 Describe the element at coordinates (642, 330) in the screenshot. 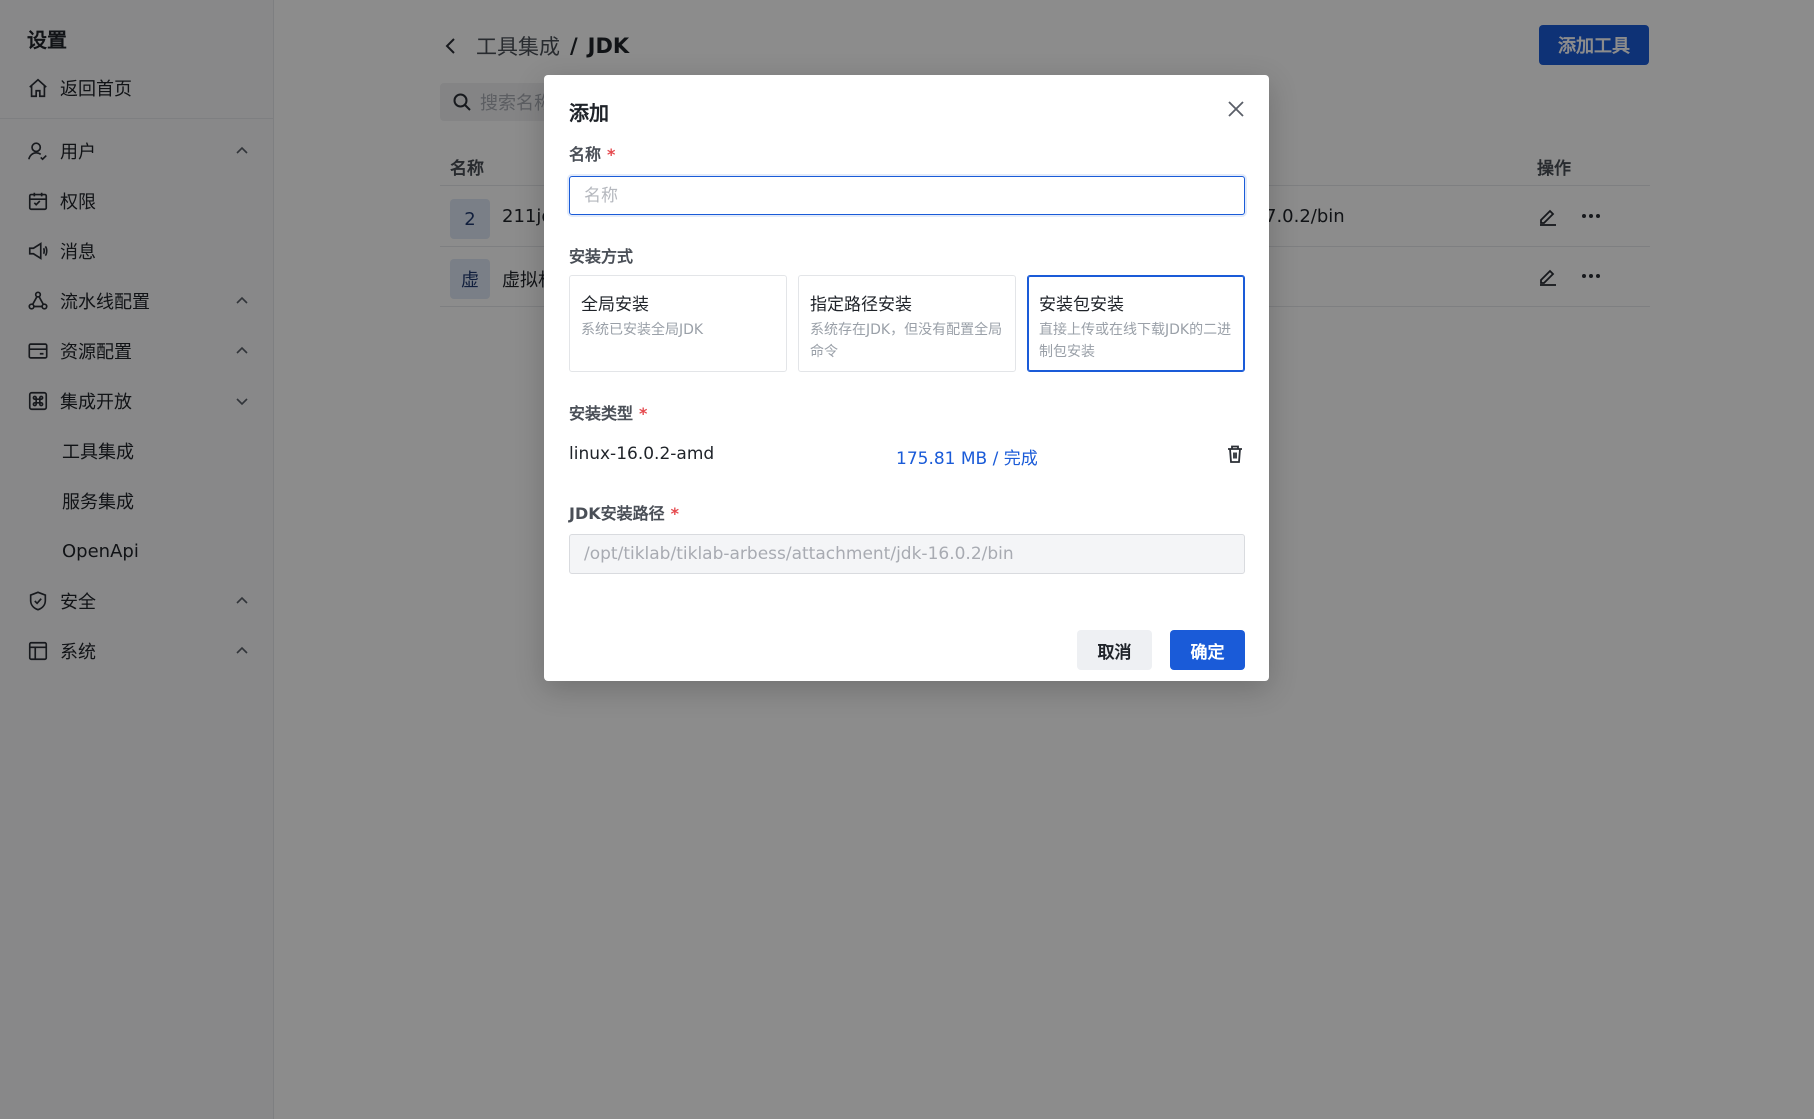

I see `option-desc: 系统已安装全局JDK` at that location.